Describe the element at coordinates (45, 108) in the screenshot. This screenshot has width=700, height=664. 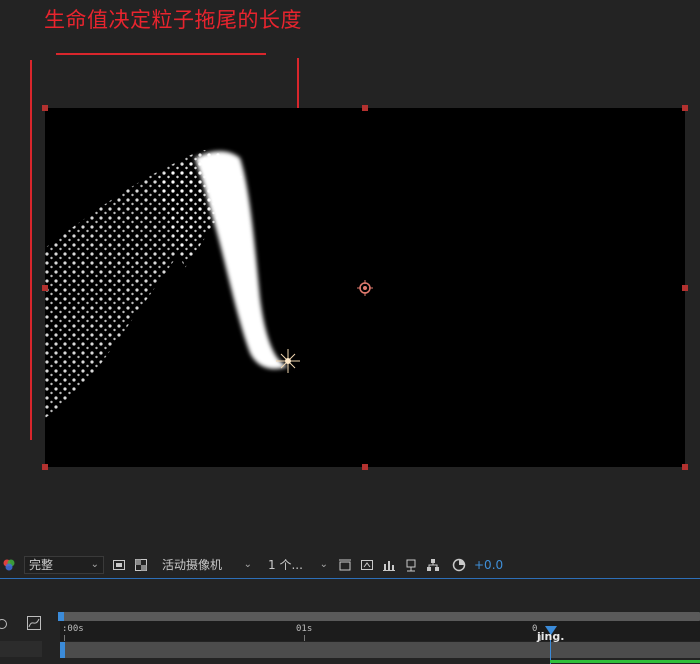
I see `handle-top-left` at that location.